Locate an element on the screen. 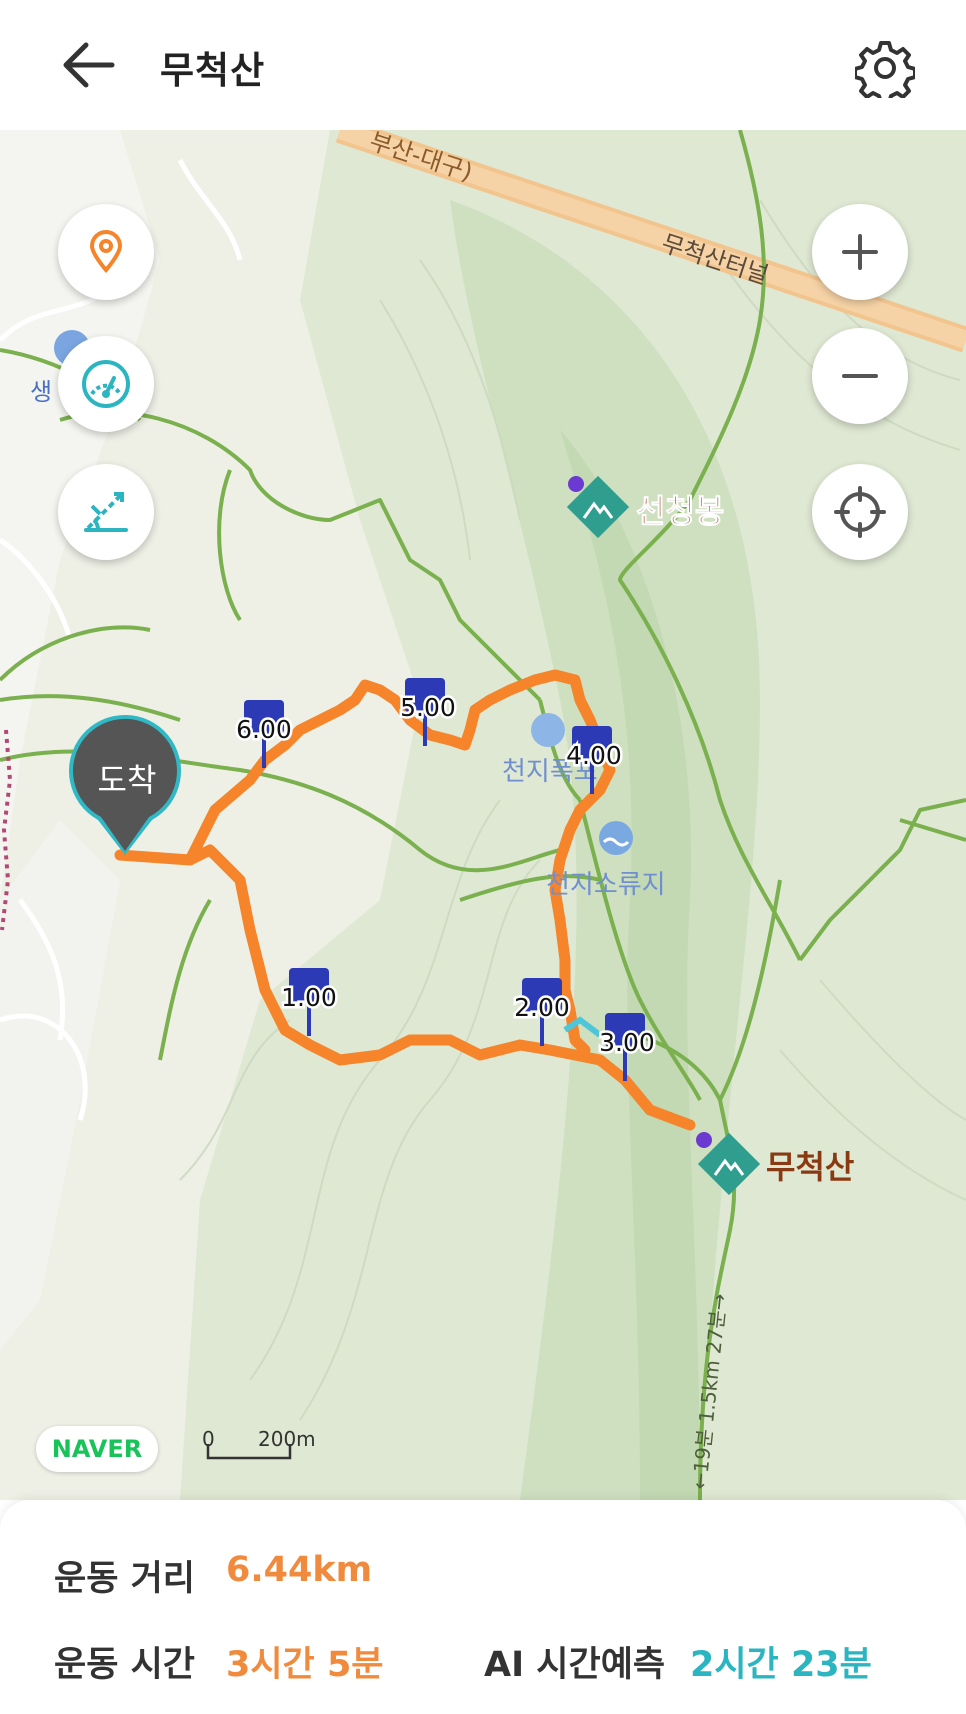 Image resolution: width=966 pixels, height=1714 pixels. my-location-button is located at coordinates (860, 512).